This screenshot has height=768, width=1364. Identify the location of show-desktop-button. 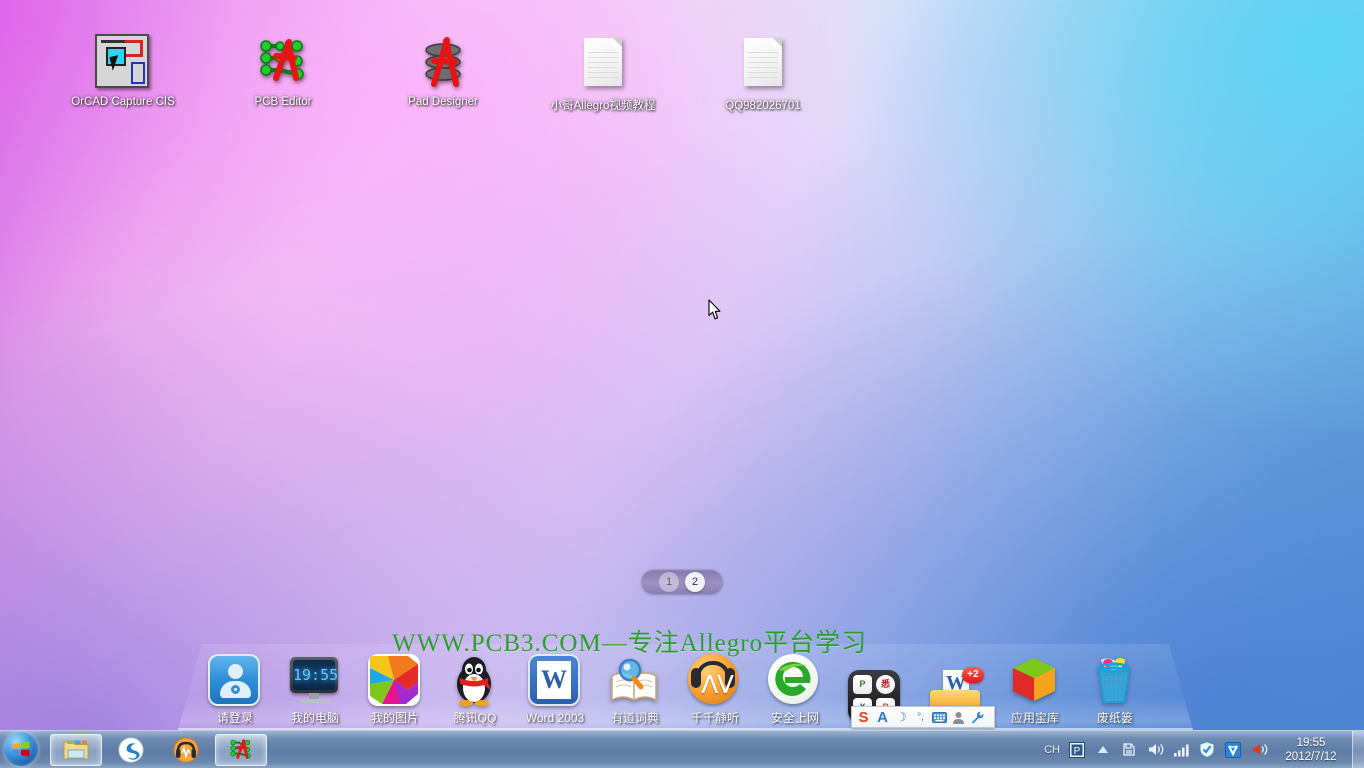
(1358, 749).